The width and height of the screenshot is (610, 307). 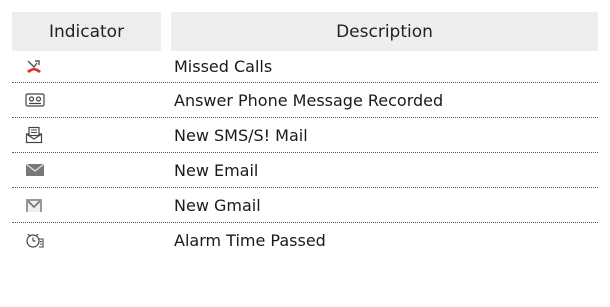 I want to click on sms-mail-icon, so click(x=34, y=135).